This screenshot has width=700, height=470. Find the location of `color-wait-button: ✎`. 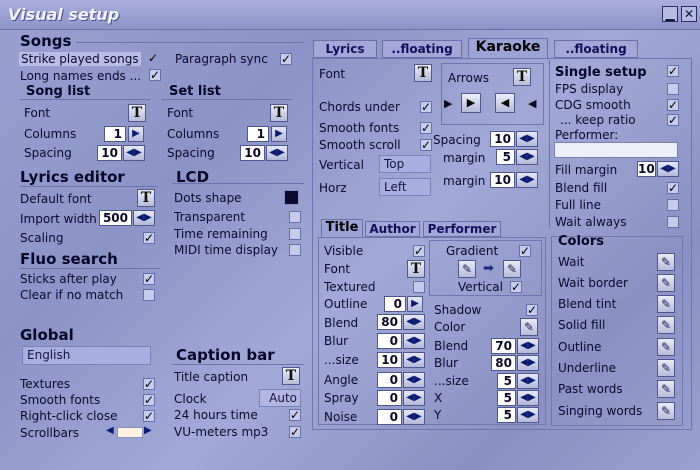

color-wait-button: ✎ is located at coordinates (666, 262).